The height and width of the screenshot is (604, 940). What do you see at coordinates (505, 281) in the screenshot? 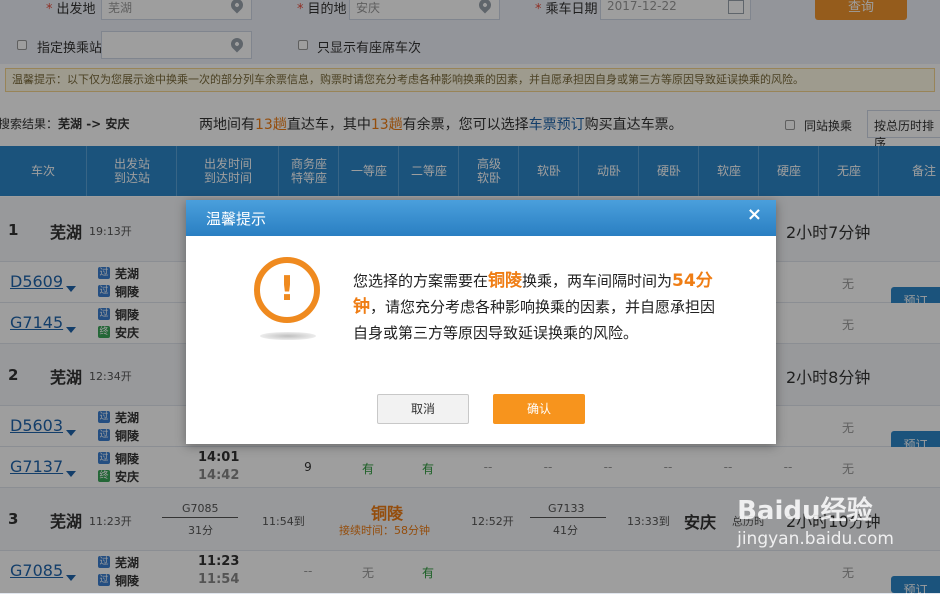
I see `transfer-station-highlight: 铜陵` at bounding box center [505, 281].